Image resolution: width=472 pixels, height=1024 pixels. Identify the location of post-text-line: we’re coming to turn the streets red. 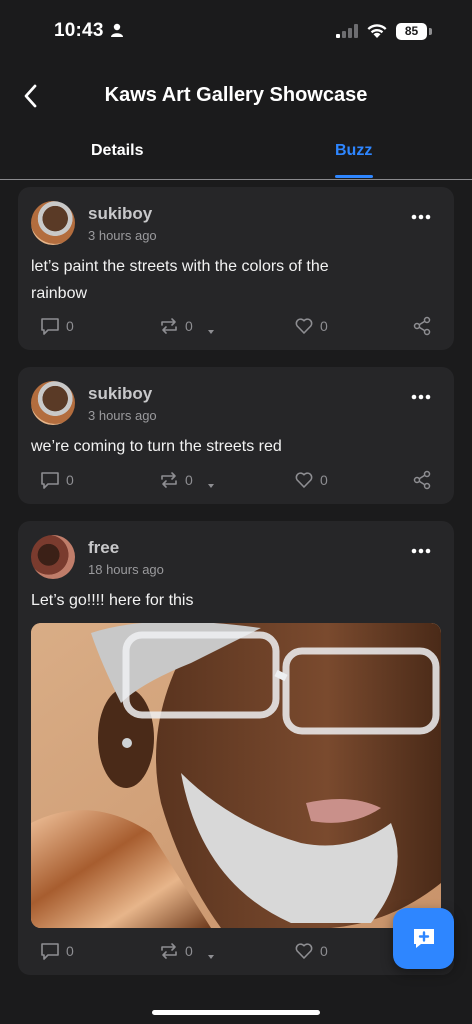
(156, 446).